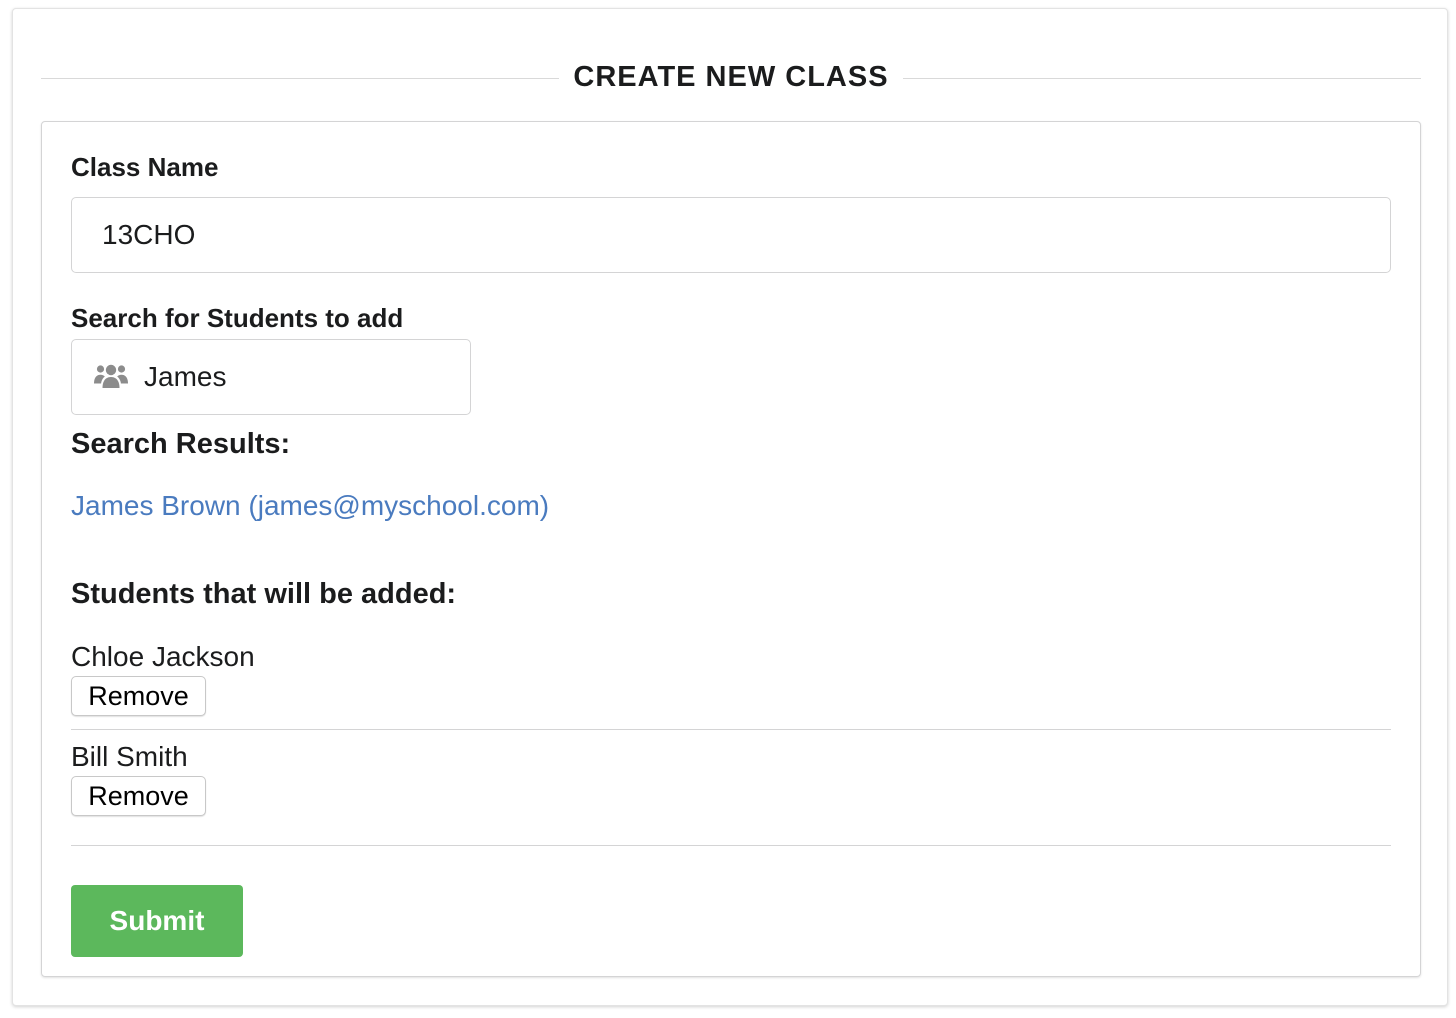  I want to click on header-divider: CREATE NEW CLASS, so click(731, 79).